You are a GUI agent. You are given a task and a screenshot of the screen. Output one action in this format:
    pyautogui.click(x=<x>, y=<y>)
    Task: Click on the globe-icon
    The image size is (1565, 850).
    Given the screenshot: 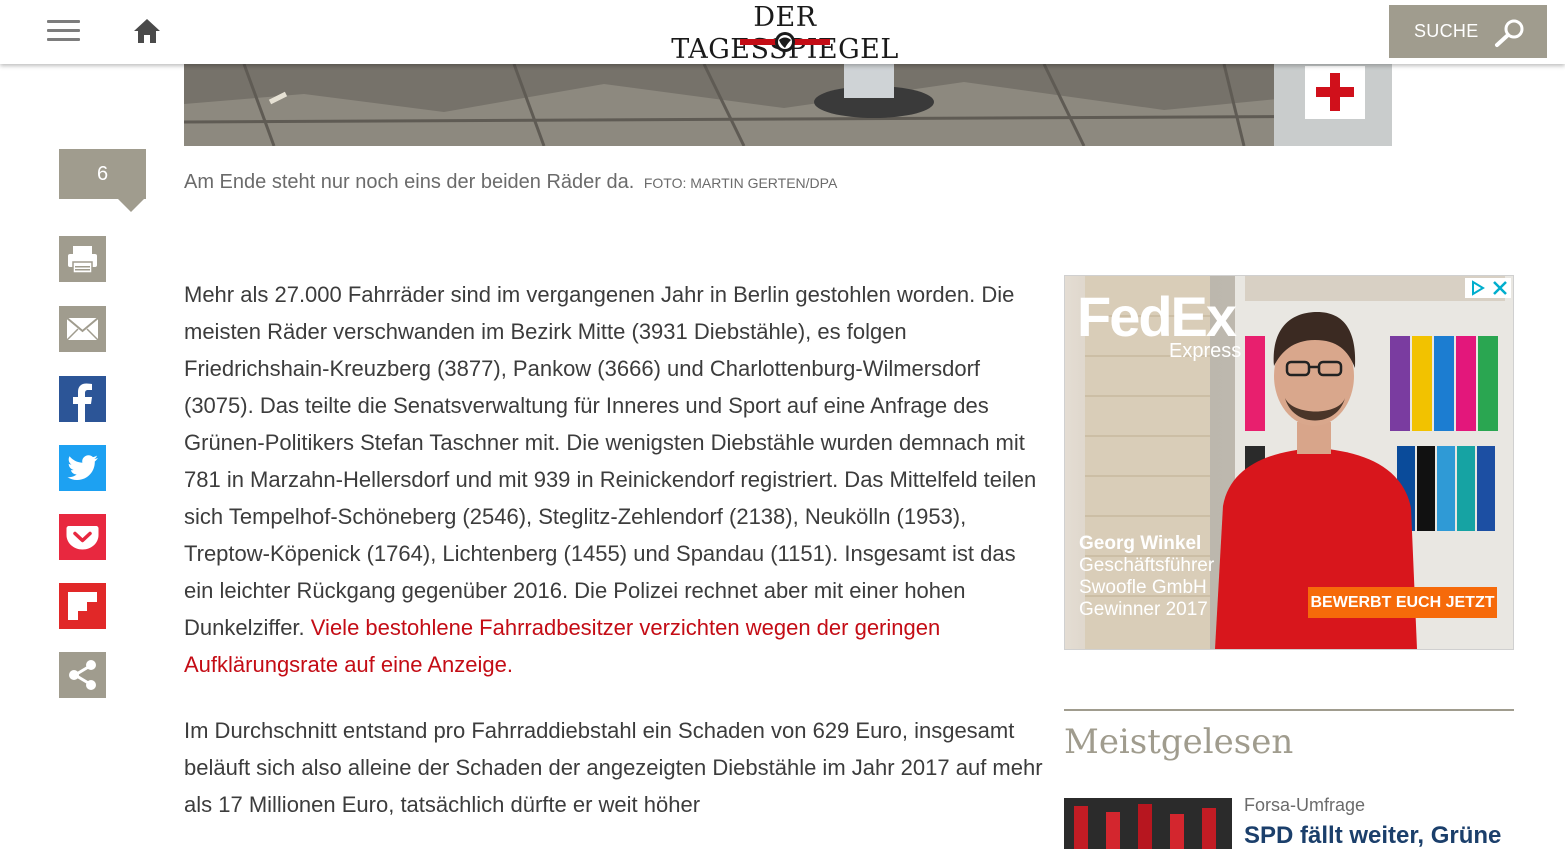 What is the action you would take?
    pyautogui.click(x=785, y=42)
    